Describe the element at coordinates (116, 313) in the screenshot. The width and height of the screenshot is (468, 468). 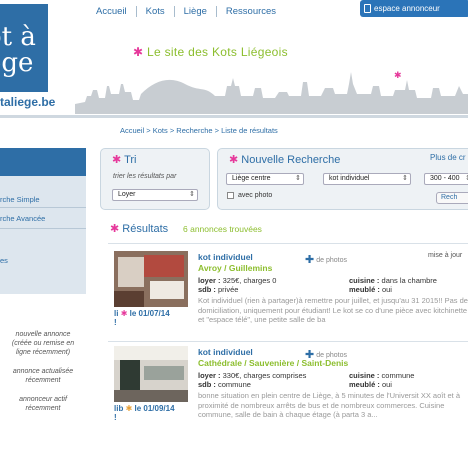
I see `date-prefix: li` at that location.